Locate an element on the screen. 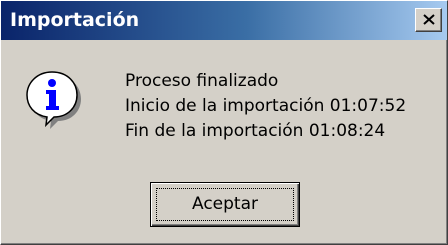 The image size is (448, 245). message-line-start: Inicio de la importación 01:07:52 is located at coordinates (266, 106).